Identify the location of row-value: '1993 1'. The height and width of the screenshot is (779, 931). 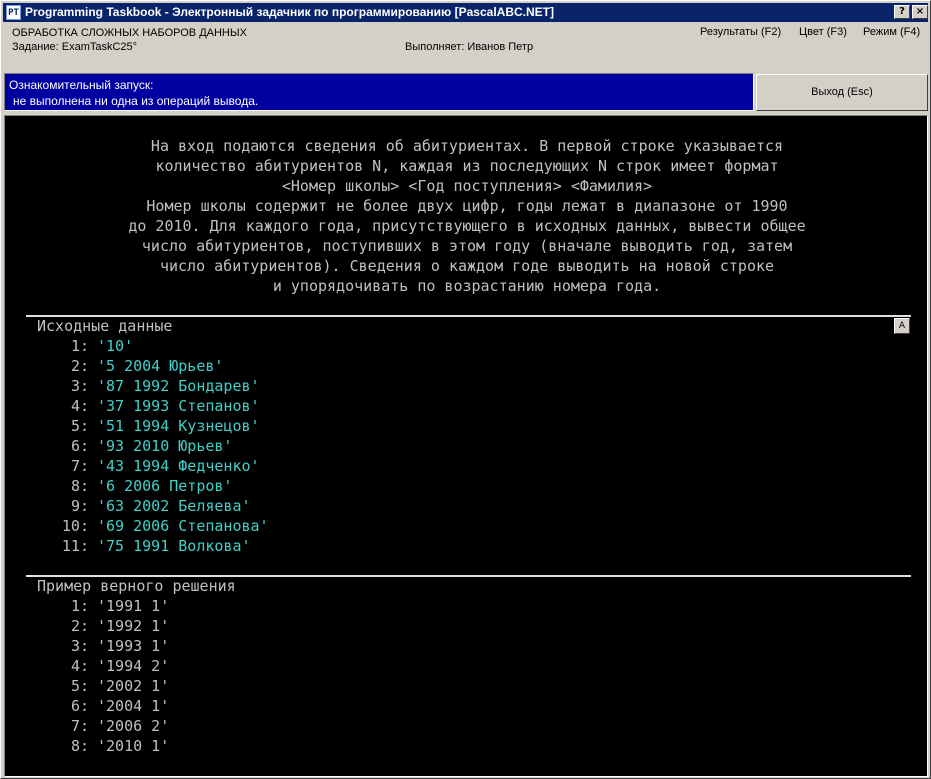
(133, 646).